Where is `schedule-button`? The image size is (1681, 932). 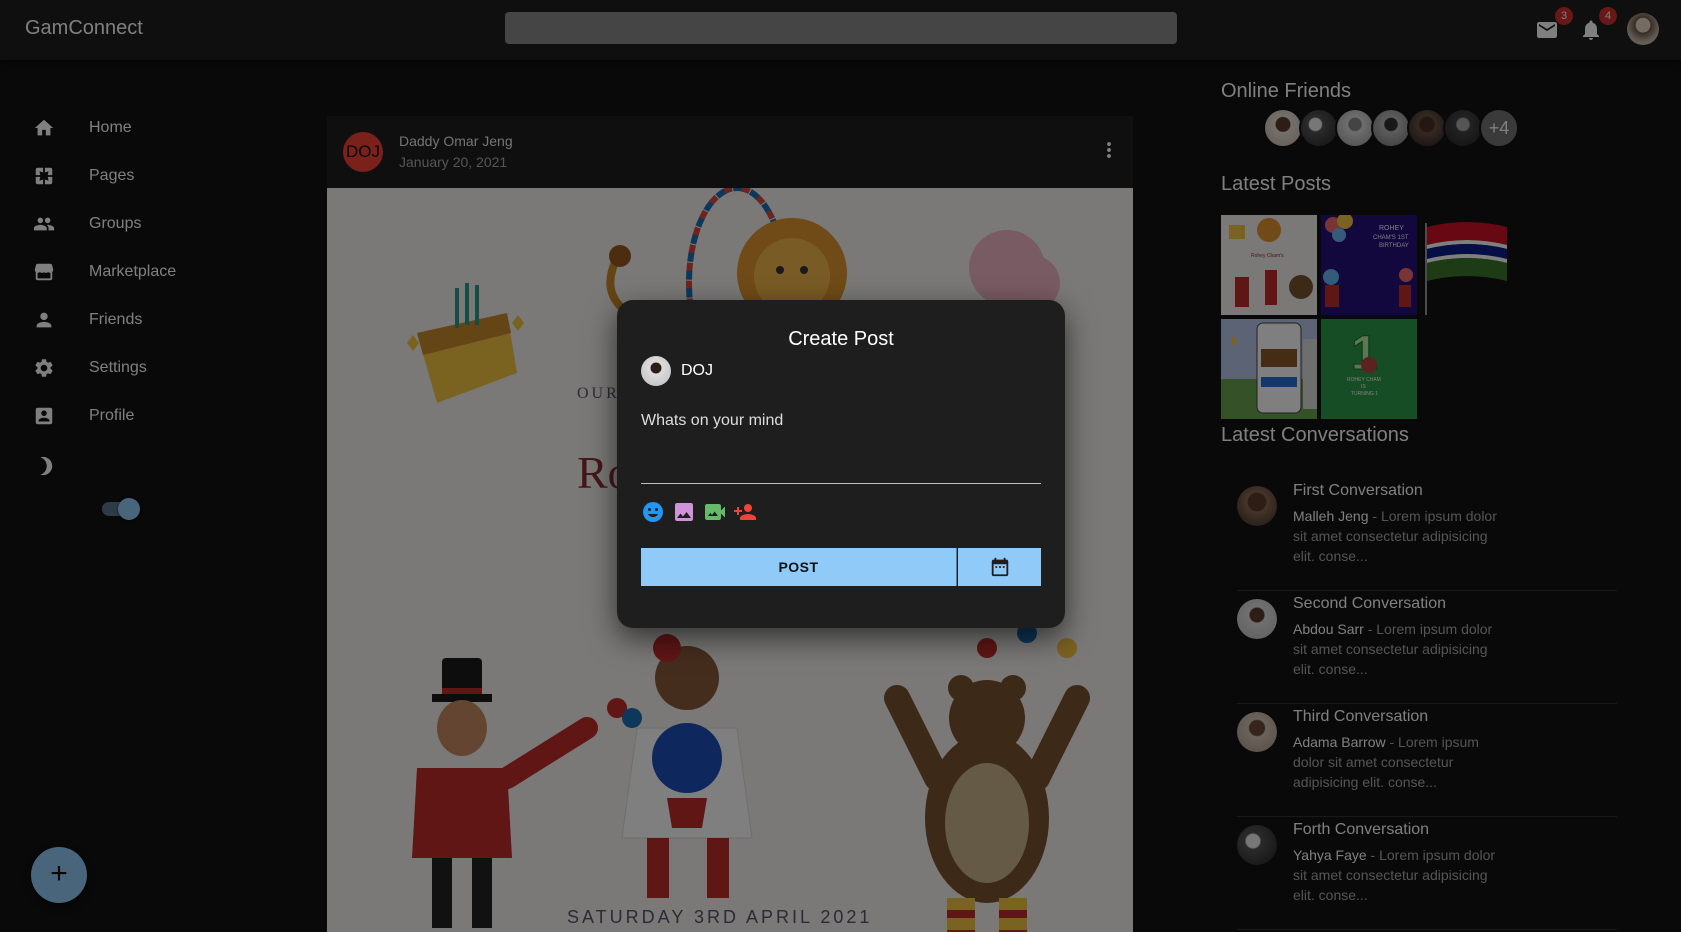
schedule-button is located at coordinates (999, 567).